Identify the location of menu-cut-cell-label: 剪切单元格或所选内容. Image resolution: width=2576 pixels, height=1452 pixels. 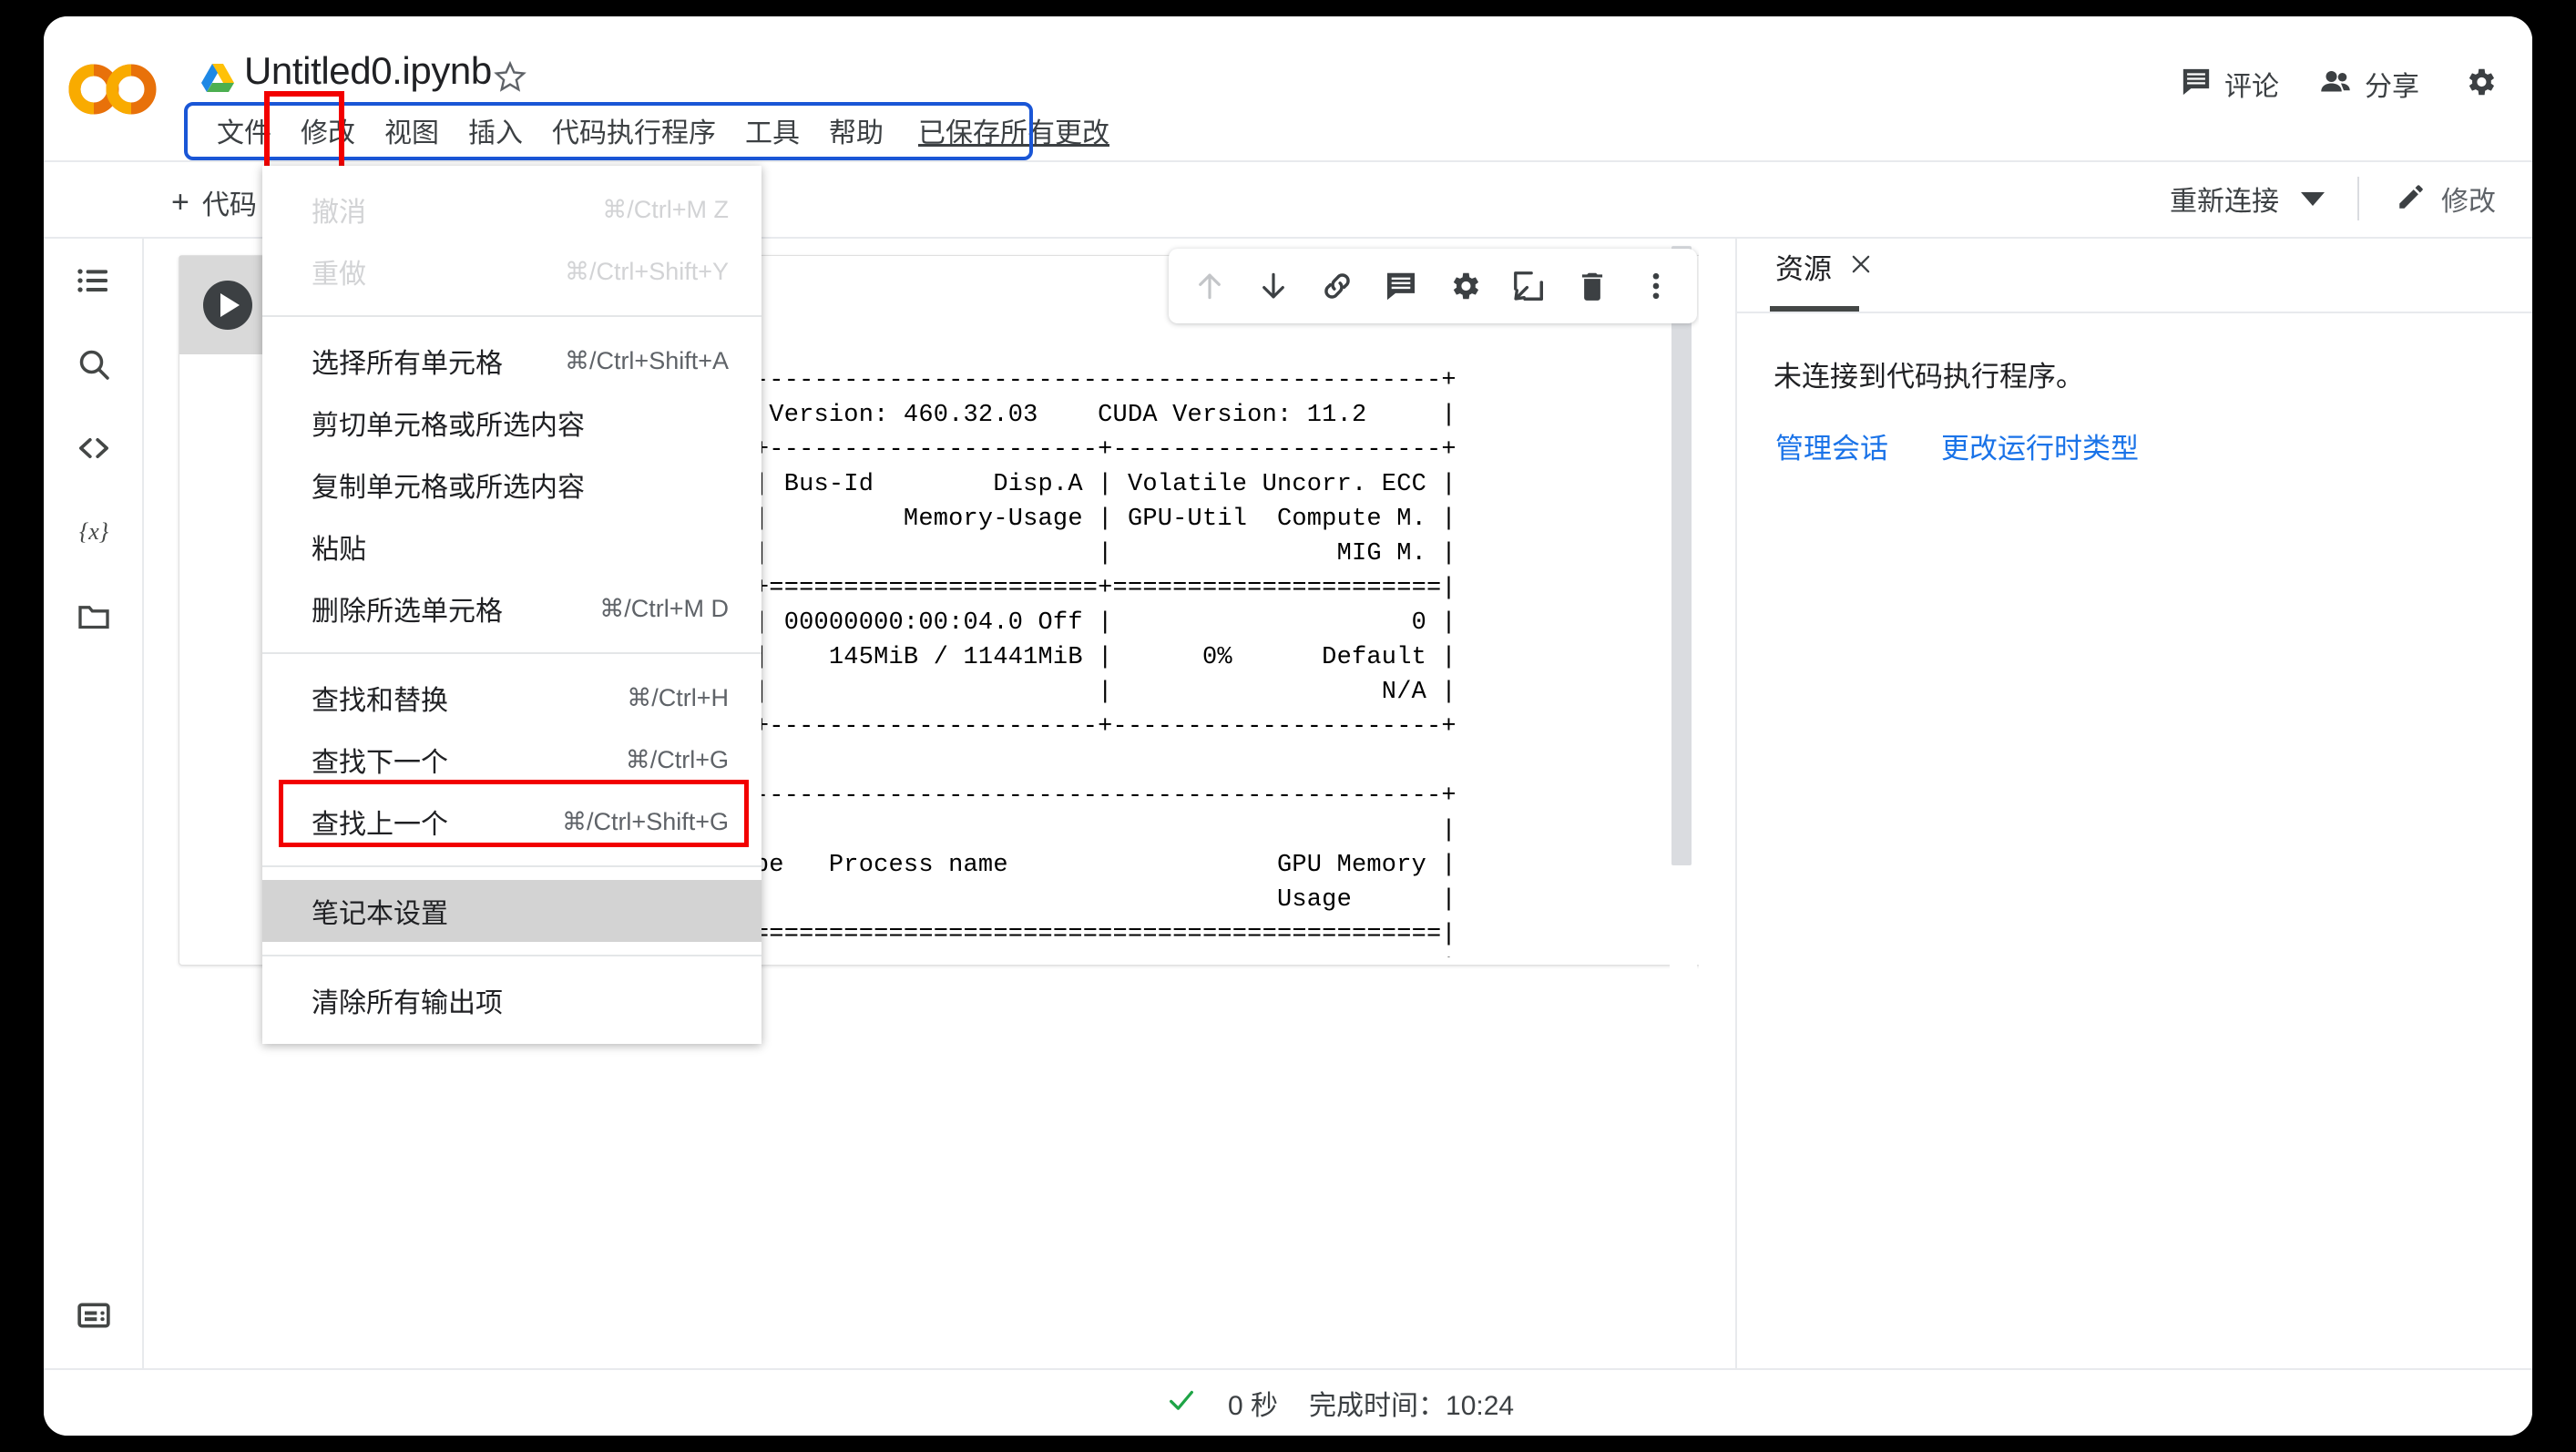
(448, 426).